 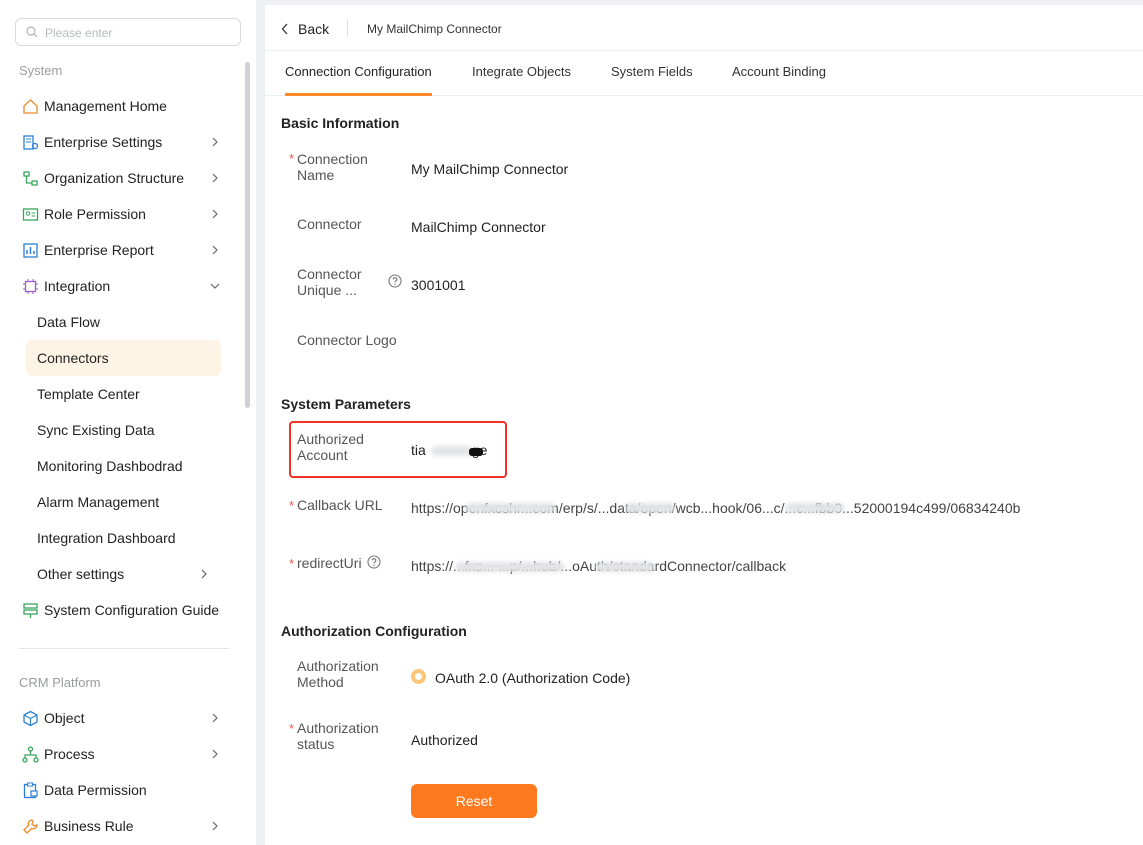 I want to click on sidebar-item-label: System Configuration Guide, so click(x=132, y=610).